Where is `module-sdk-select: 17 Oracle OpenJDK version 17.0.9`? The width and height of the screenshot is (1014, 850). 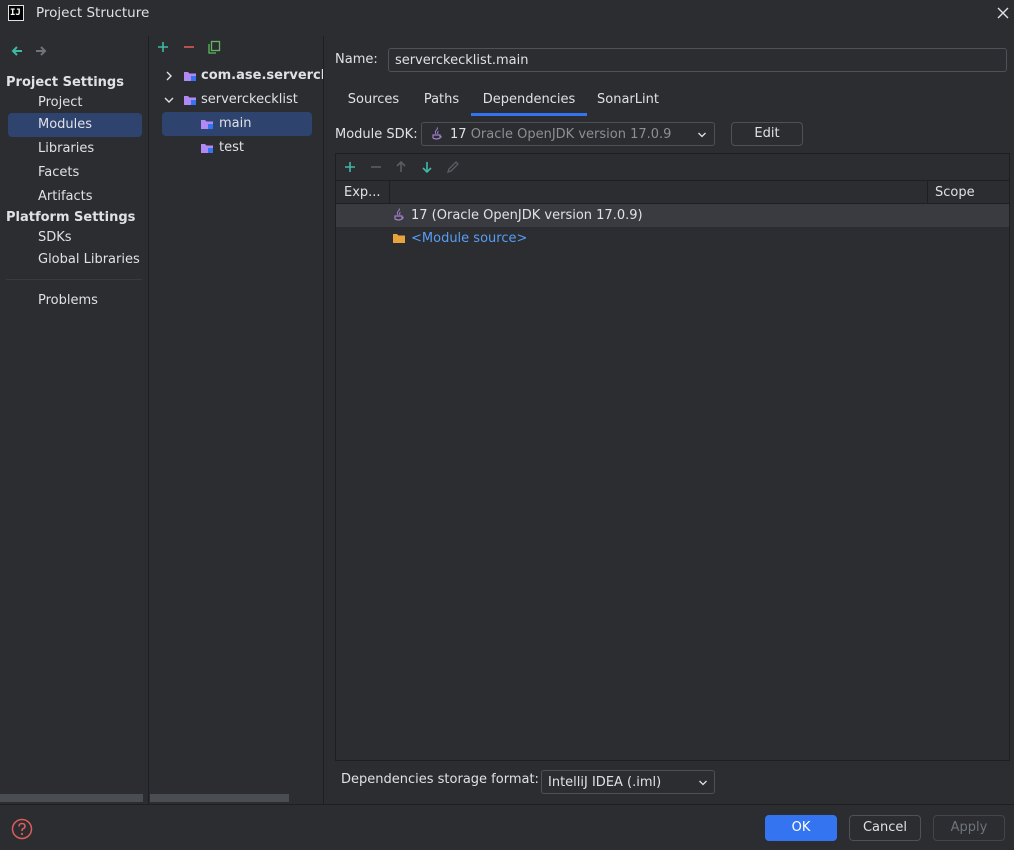
module-sdk-select: 17 Oracle OpenJDK version 17.0.9 is located at coordinates (568, 134).